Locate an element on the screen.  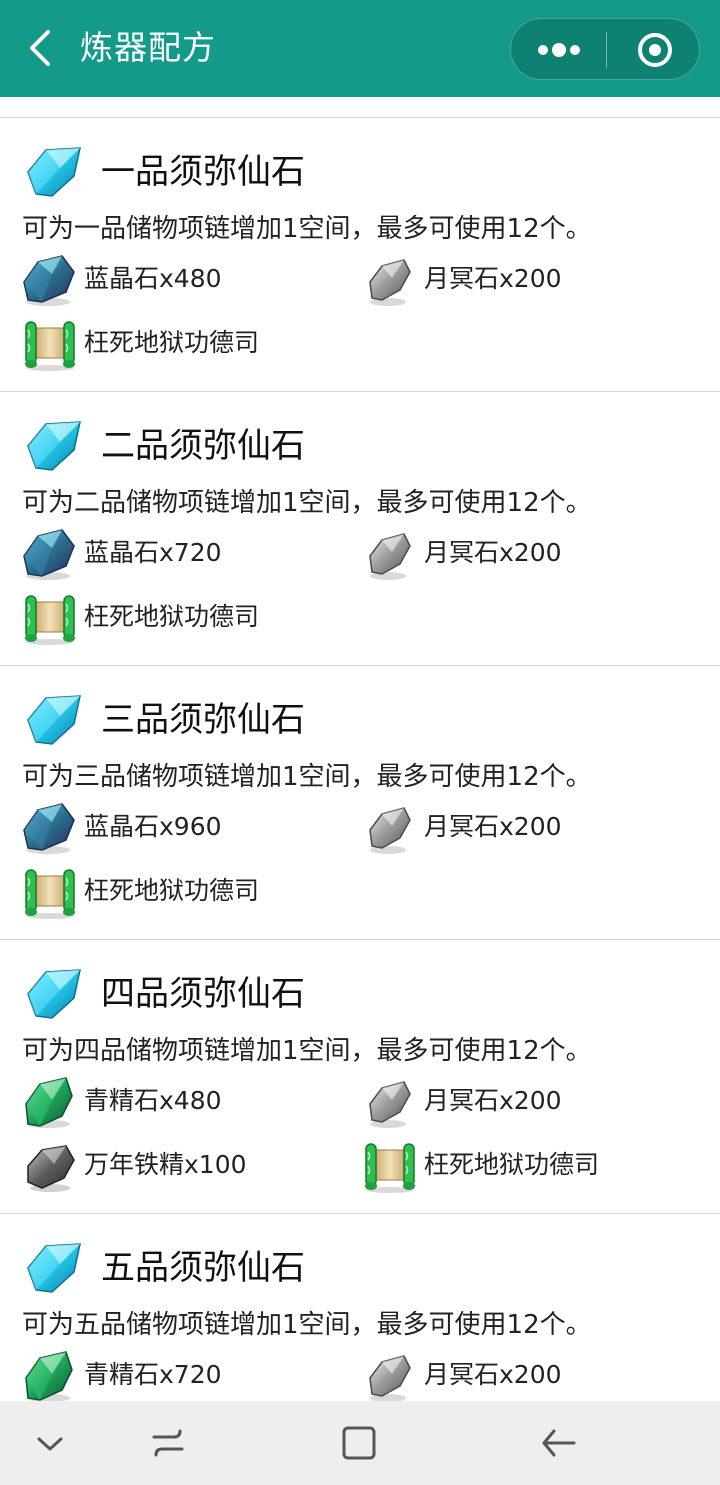
target-icon is located at coordinates (655, 50).